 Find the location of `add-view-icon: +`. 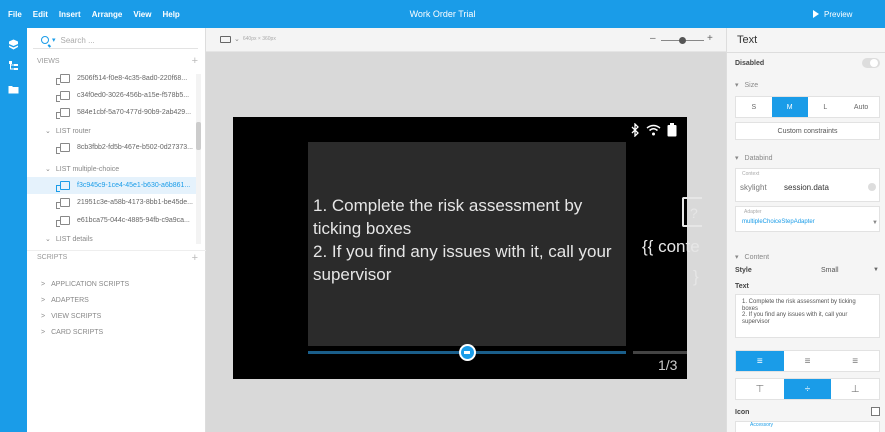

add-view-icon: + is located at coordinates (195, 61).